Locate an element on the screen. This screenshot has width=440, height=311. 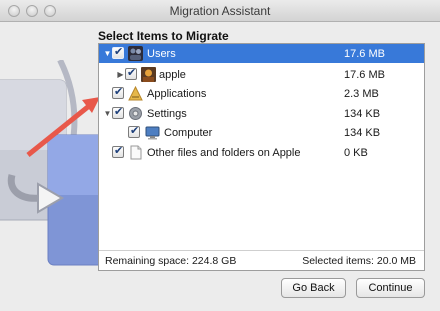
gear-icon is located at coordinates (135, 113).